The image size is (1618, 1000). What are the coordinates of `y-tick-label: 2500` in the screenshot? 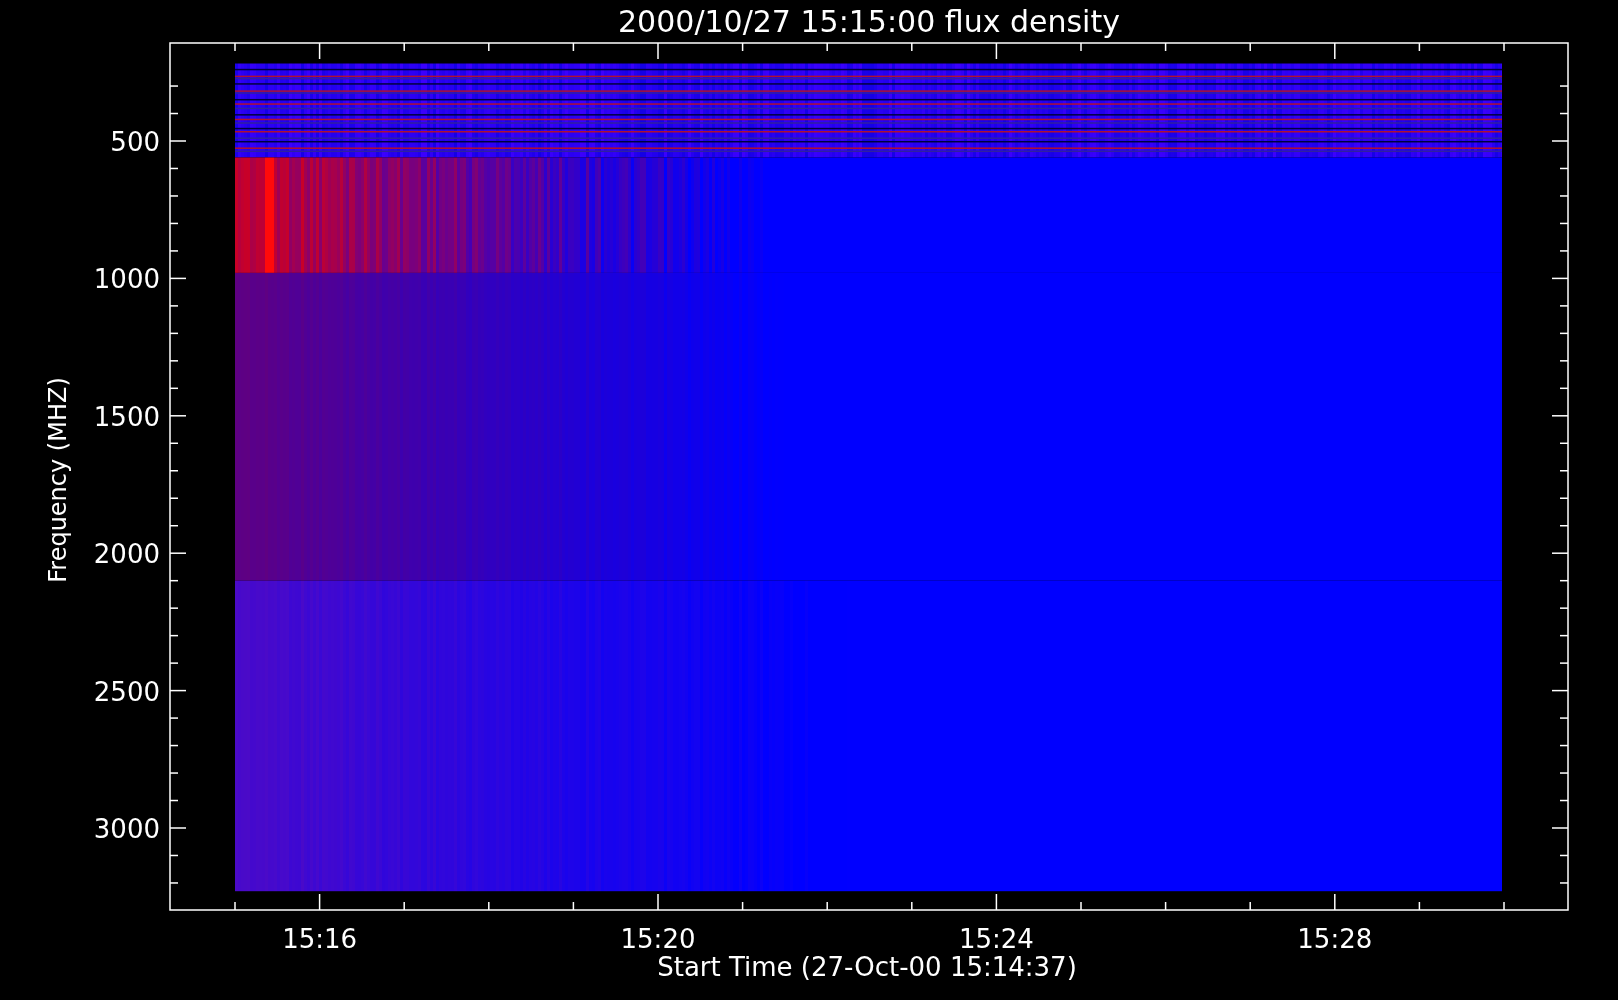 It's located at (126, 691).